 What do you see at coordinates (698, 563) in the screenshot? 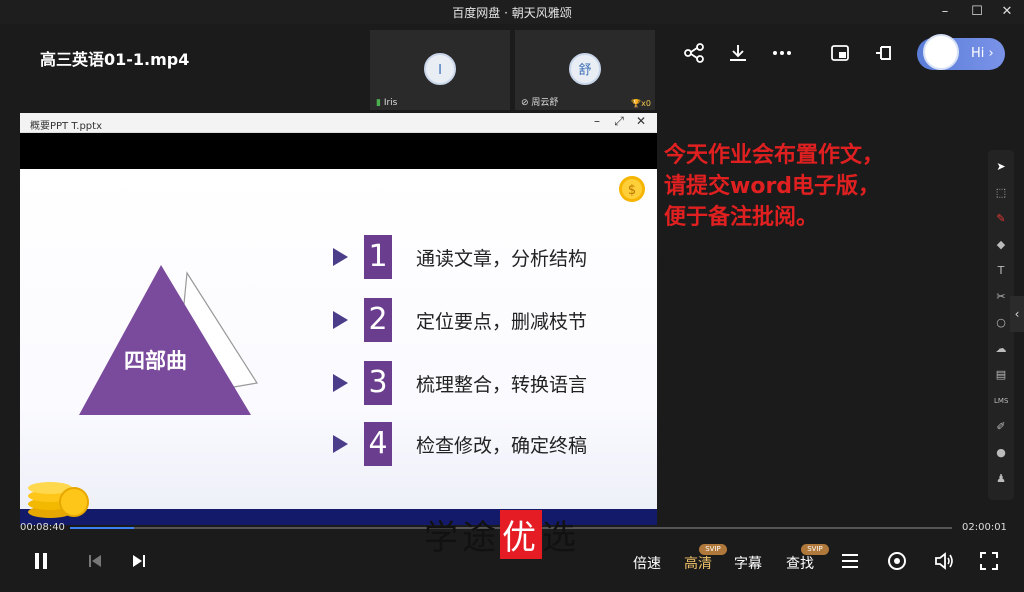
I see `quality-button: 高清` at bounding box center [698, 563].